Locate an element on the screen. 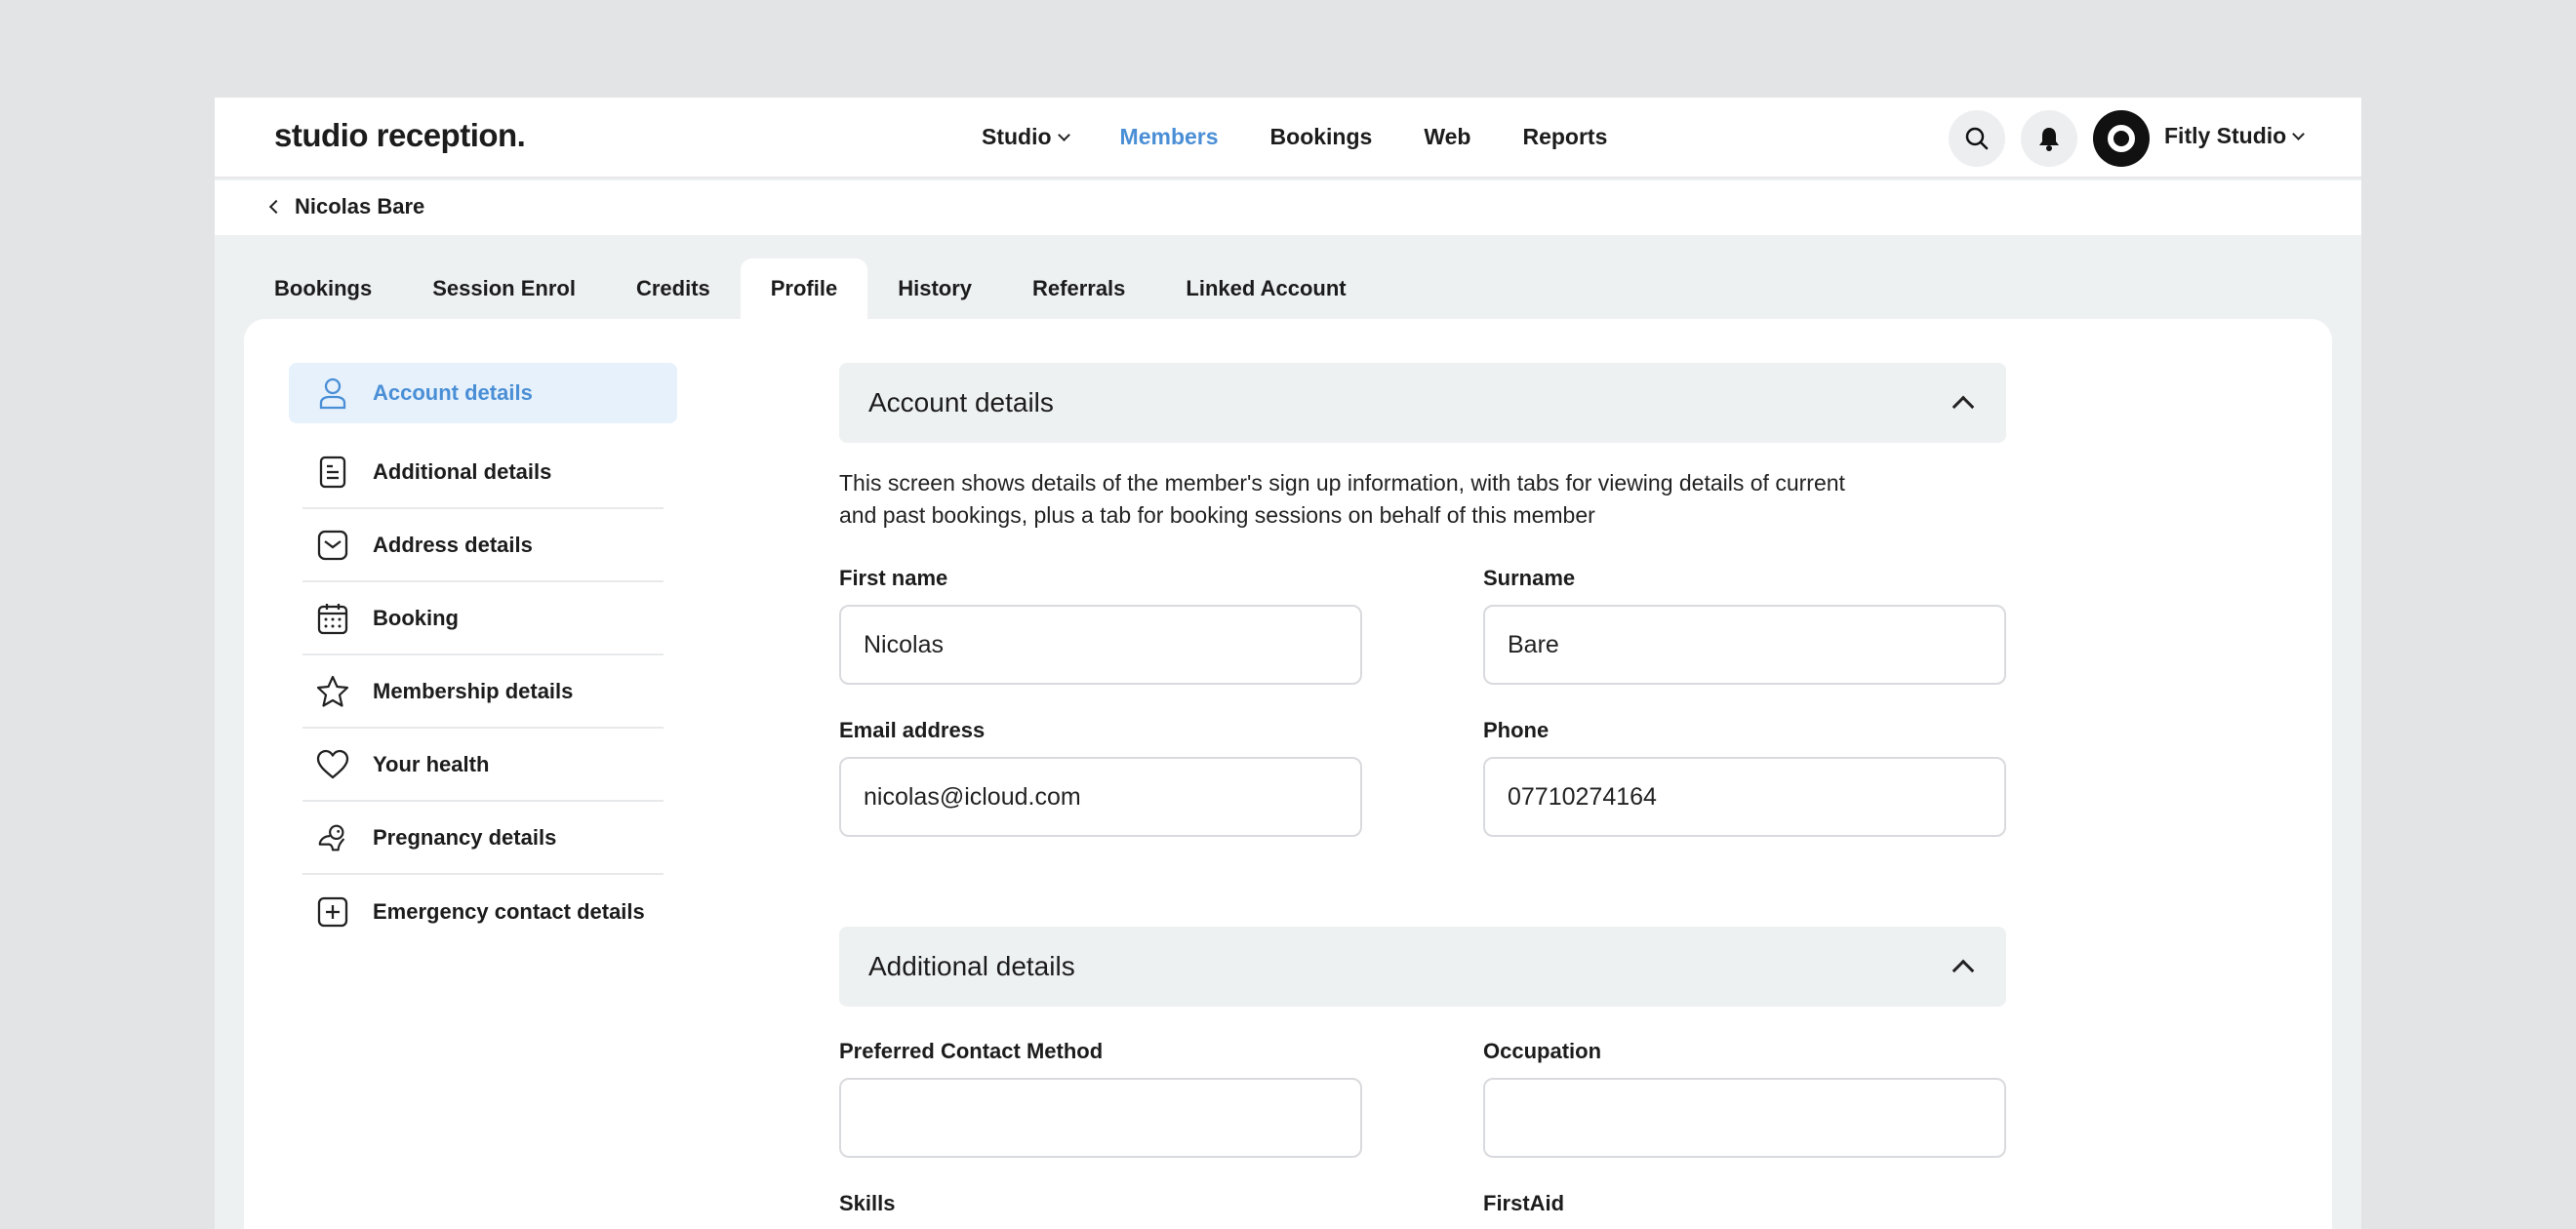 The height and width of the screenshot is (1229, 2576). additional-row-2: Skills FirstAid is located at coordinates (1422, 1210).